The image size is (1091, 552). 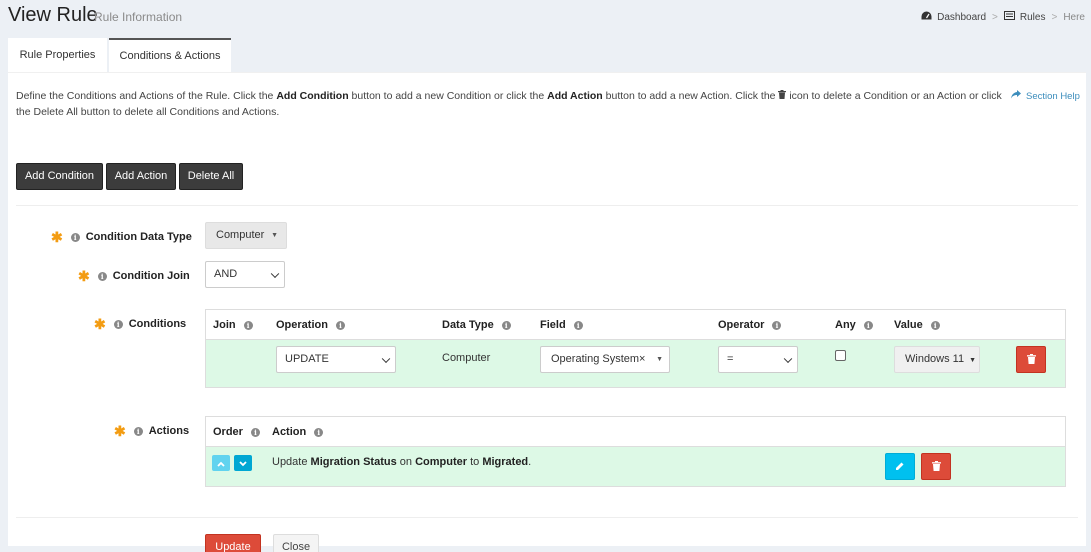 What do you see at coordinates (741, 325) in the screenshot?
I see `column-header-text: Operator` at bounding box center [741, 325].